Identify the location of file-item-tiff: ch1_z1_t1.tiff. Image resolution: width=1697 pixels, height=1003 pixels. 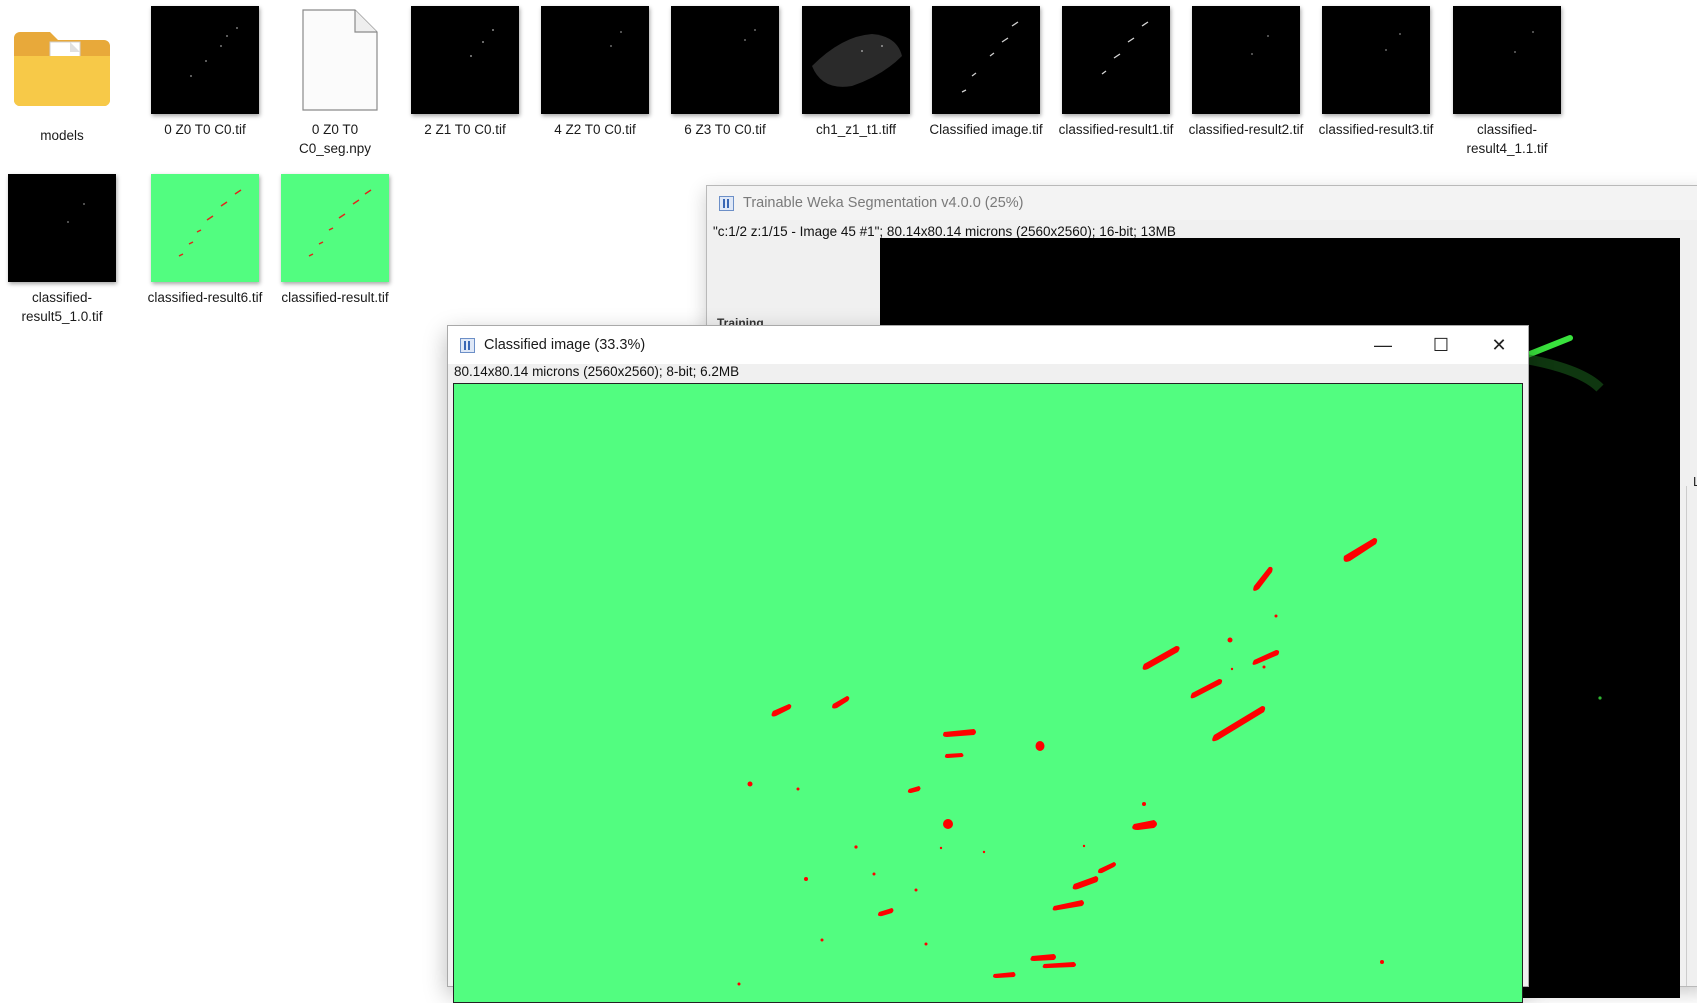
(856, 72).